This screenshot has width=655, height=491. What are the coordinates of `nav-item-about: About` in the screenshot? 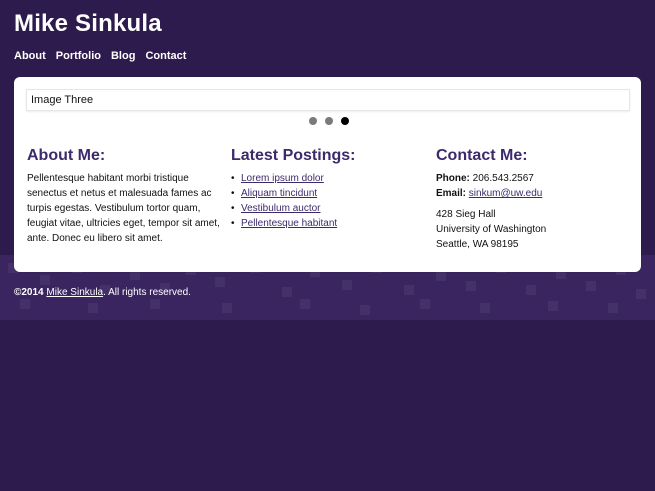 It's located at (30, 56).